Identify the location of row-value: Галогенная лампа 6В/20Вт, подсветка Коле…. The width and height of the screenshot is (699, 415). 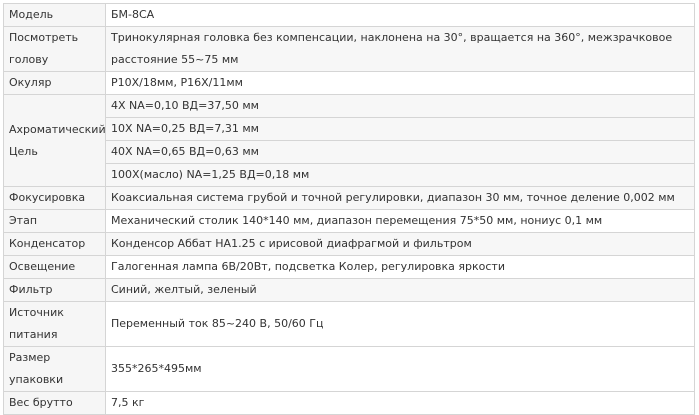
(400, 267).